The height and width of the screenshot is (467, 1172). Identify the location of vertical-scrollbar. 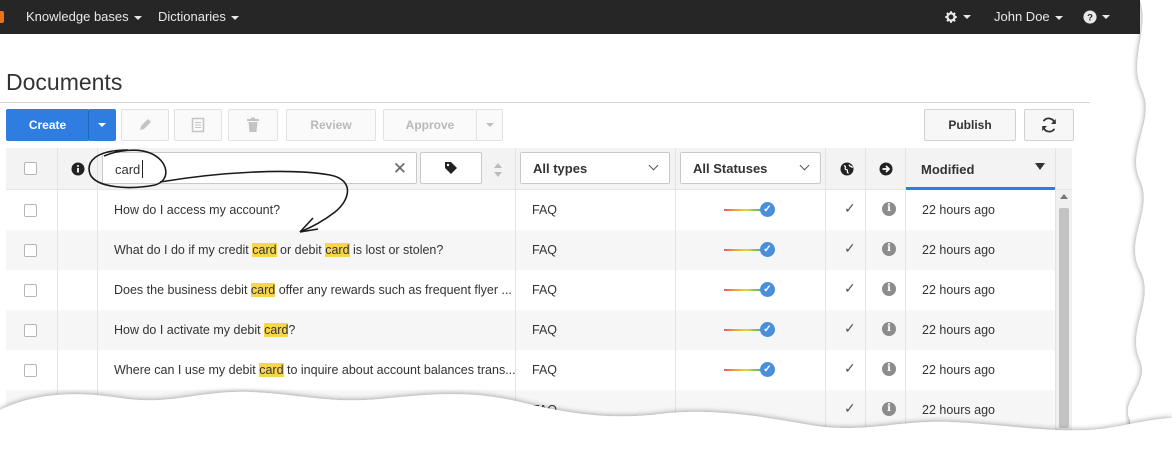
(1064, 319).